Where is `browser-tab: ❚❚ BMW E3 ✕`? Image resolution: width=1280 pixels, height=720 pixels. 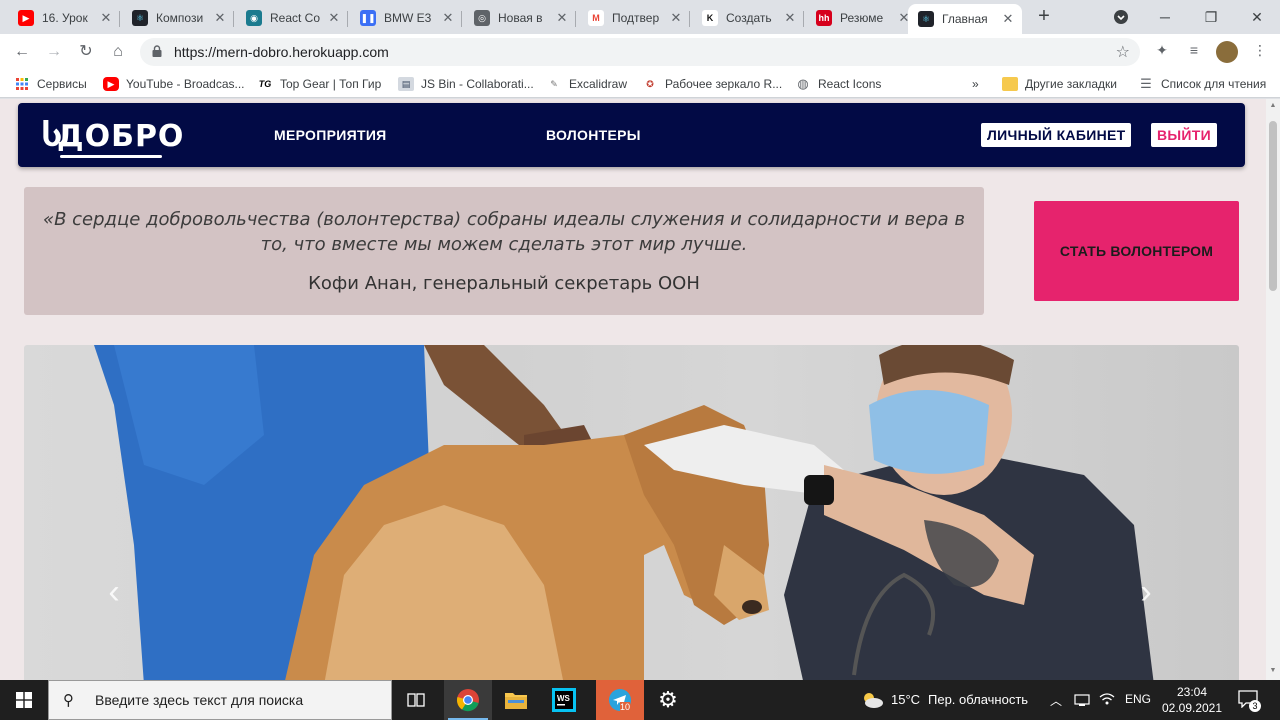
browser-tab: ❚❚ BMW E3 ✕ is located at coordinates (406, 18).